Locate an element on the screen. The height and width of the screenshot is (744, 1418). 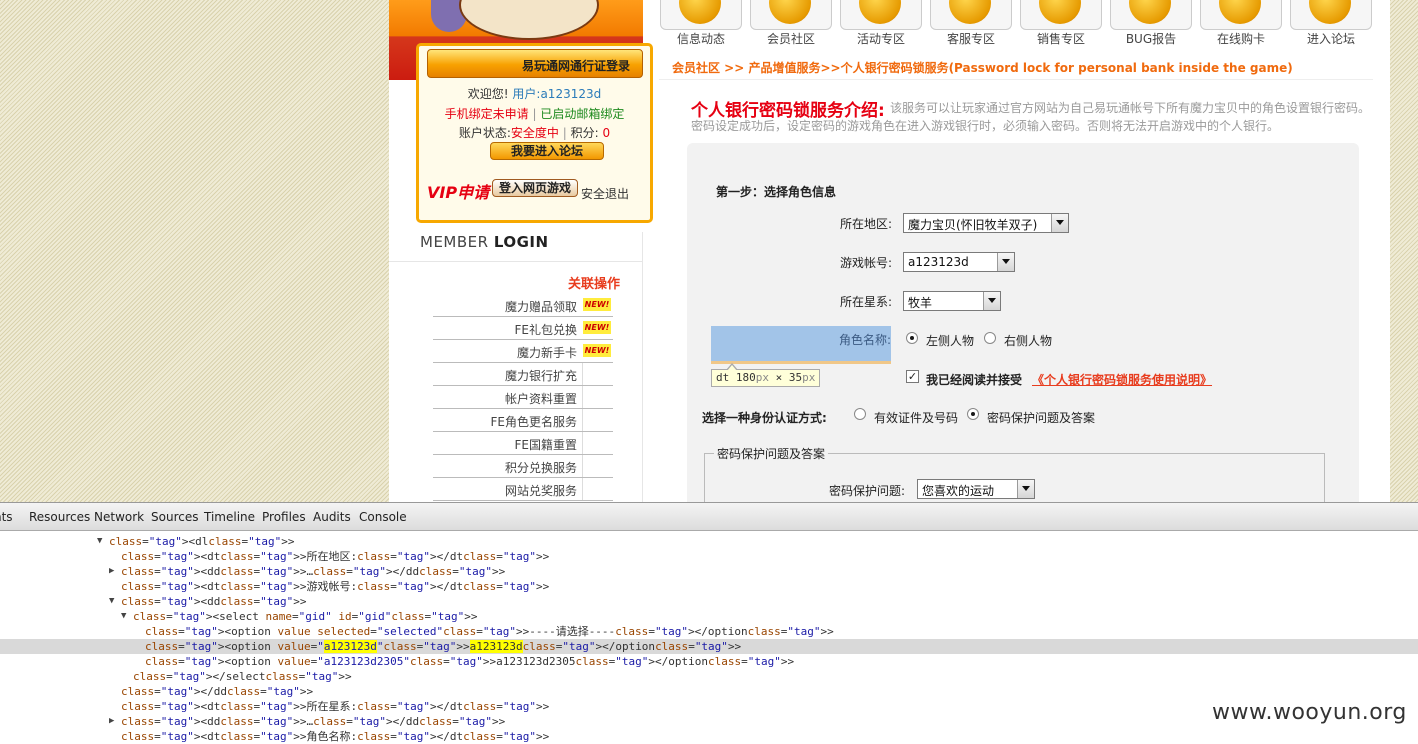
page-background-right is located at coordinates (1404, 251).